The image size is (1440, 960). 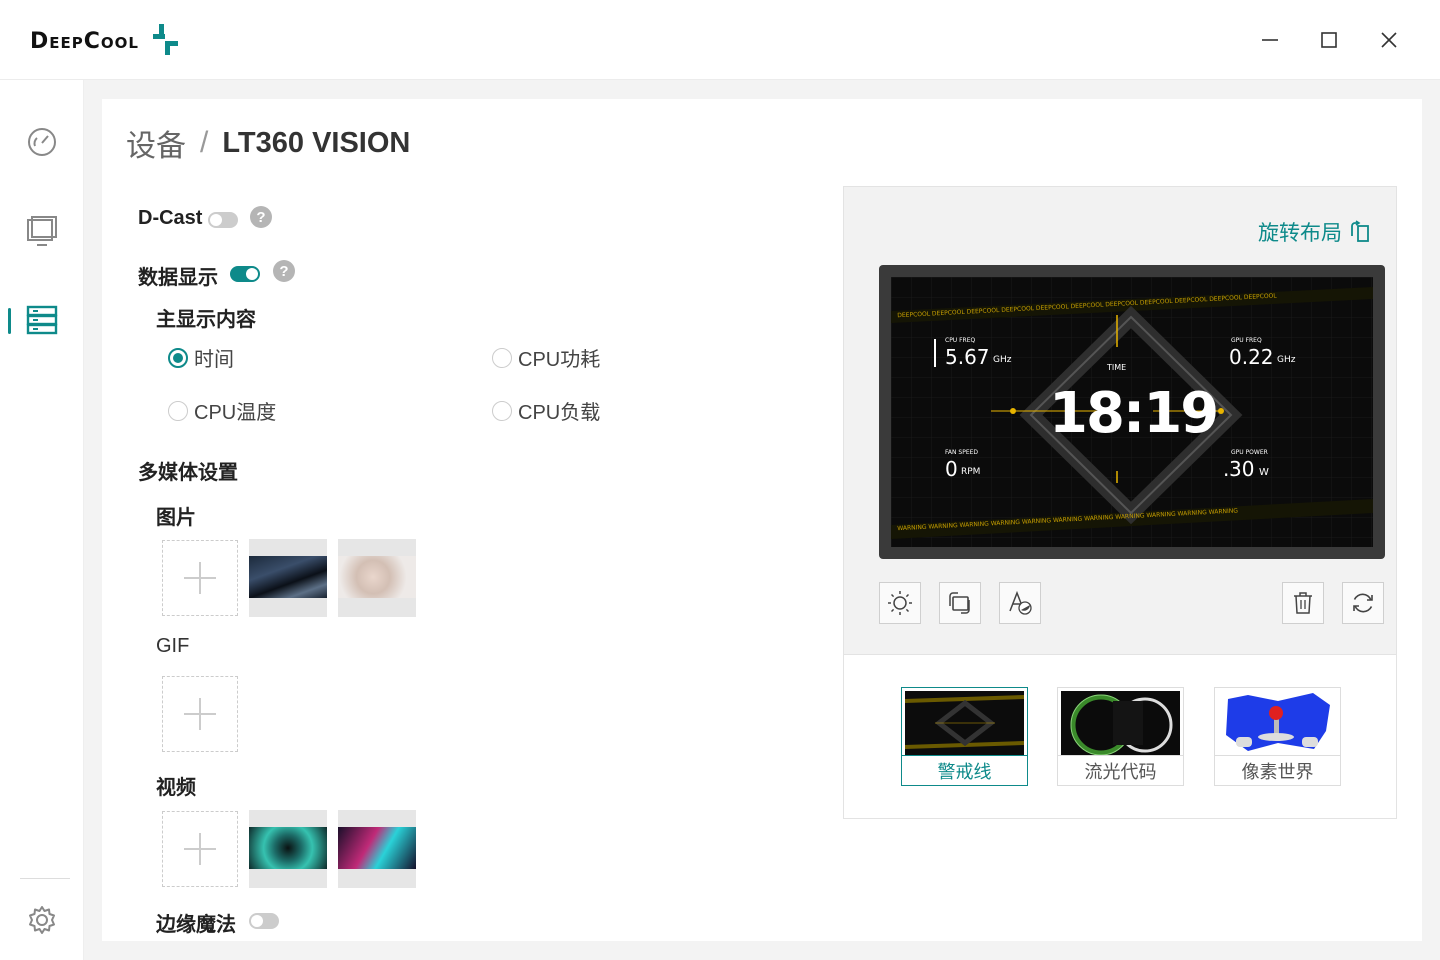 What do you see at coordinates (964, 723) in the screenshot?
I see `theme-warning-art` at bounding box center [964, 723].